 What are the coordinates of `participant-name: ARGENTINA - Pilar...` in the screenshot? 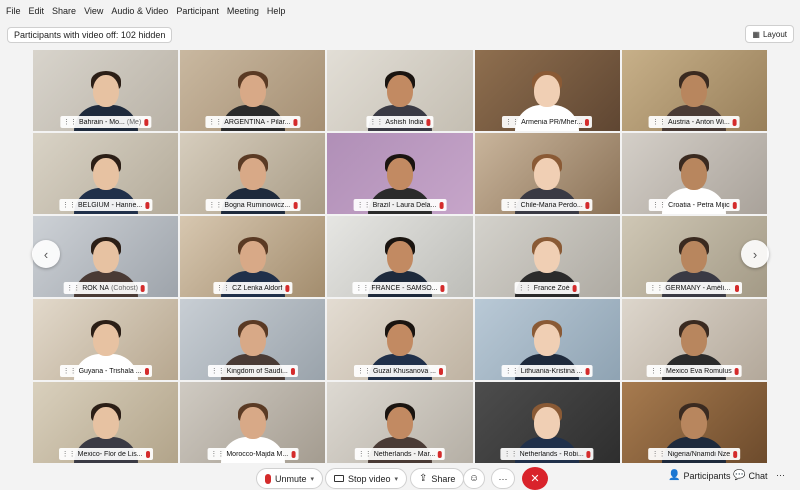 It's located at (257, 122).